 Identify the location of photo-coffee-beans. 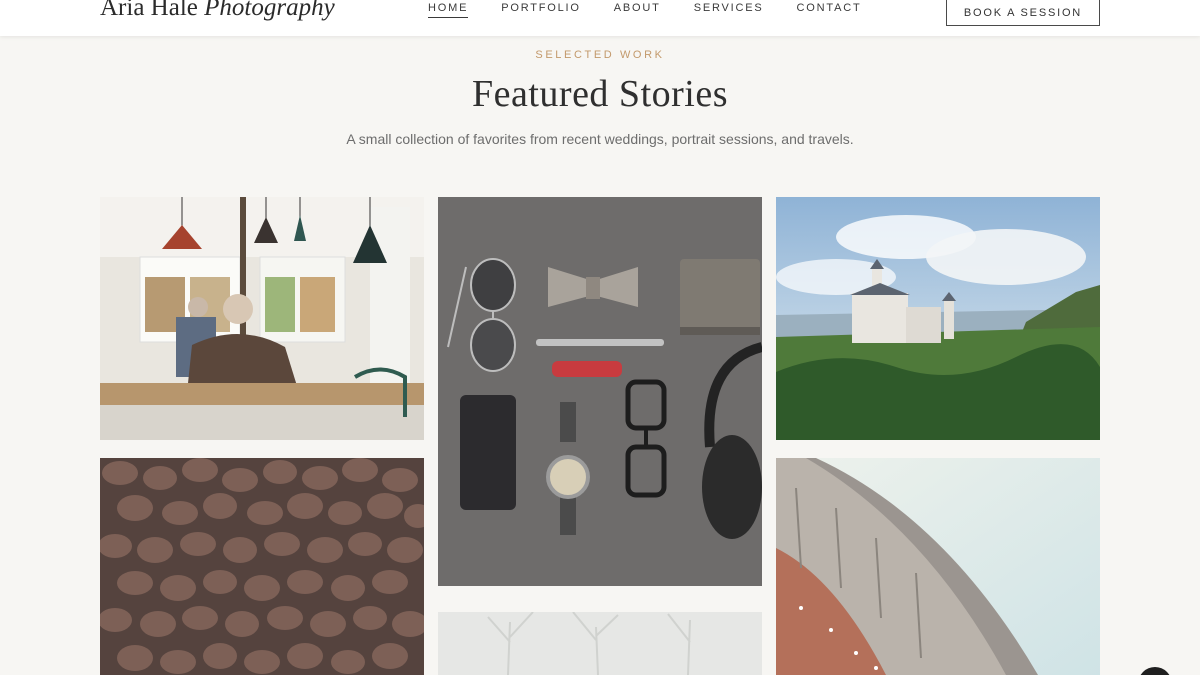
(262, 566).